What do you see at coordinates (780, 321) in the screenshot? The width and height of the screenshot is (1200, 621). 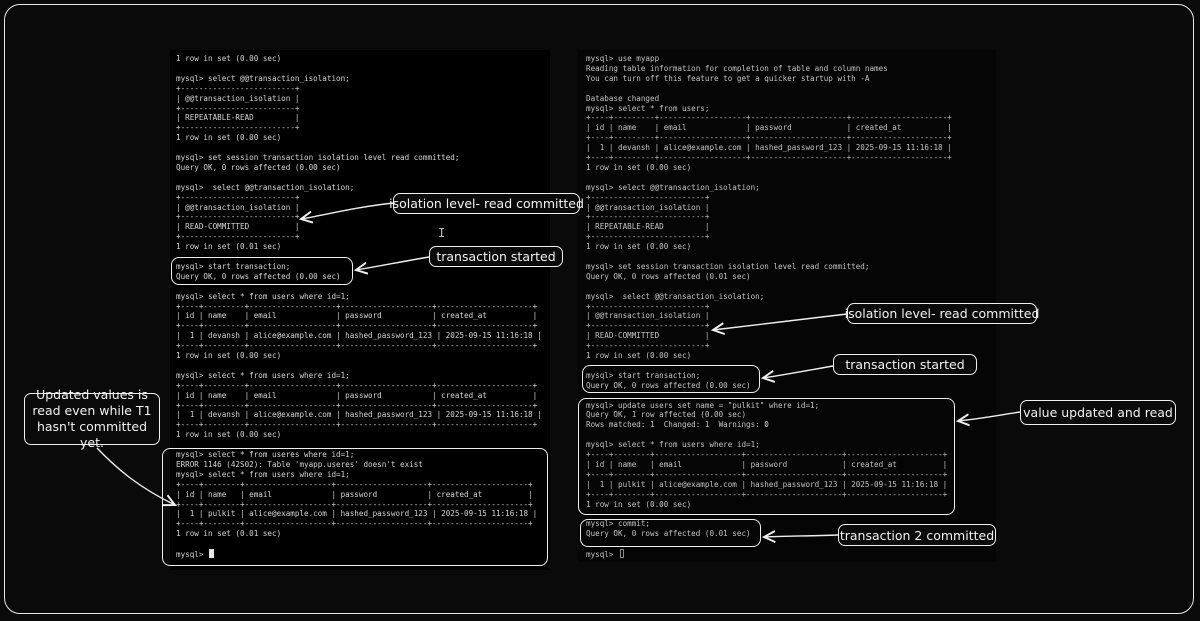 I see `arrow-right-isolation` at bounding box center [780, 321].